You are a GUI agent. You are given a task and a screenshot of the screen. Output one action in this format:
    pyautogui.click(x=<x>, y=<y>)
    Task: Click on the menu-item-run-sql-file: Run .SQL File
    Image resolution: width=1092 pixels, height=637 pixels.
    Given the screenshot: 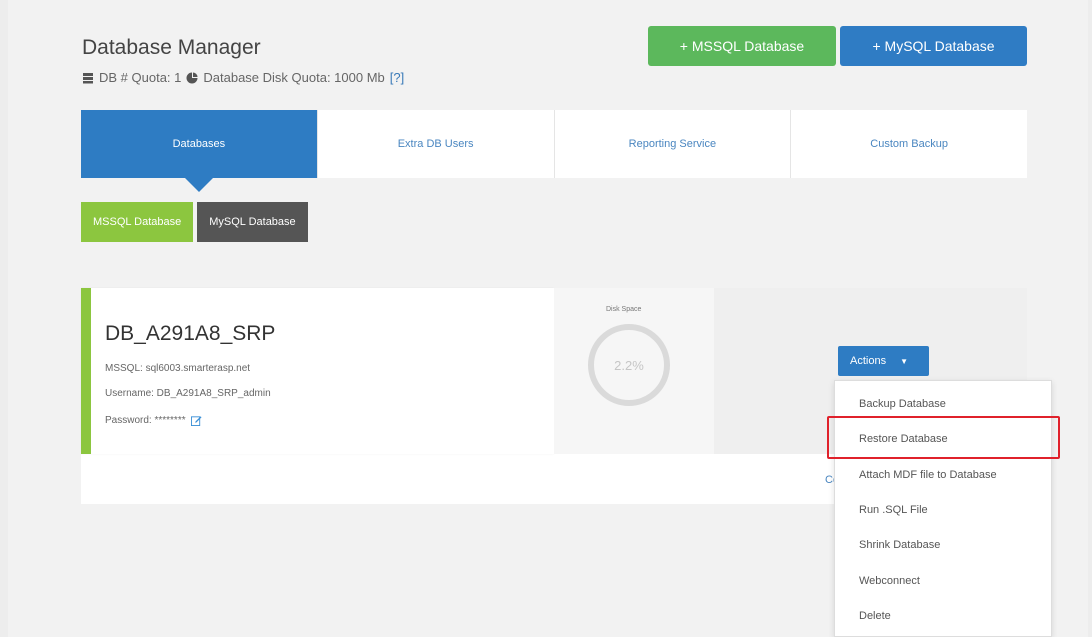 What is the action you would take?
    pyautogui.click(x=893, y=510)
    